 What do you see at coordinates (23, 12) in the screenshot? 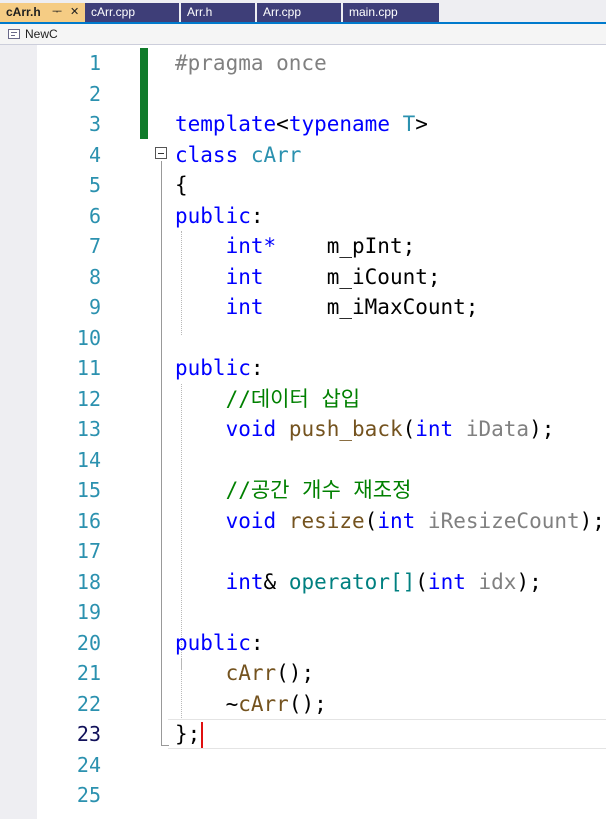
I see `tab-label: cArr.h` at bounding box center [23, 12].